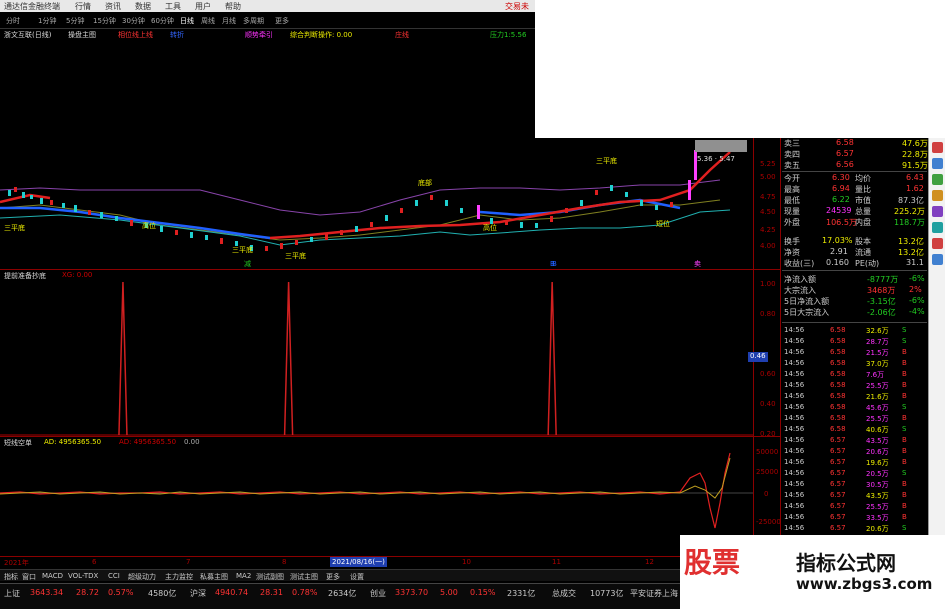 This screenshot has height=609, width=945. Describe the element at coordinates (270, 577) in the screenshot. I see `tab: 测试副图` at that location.